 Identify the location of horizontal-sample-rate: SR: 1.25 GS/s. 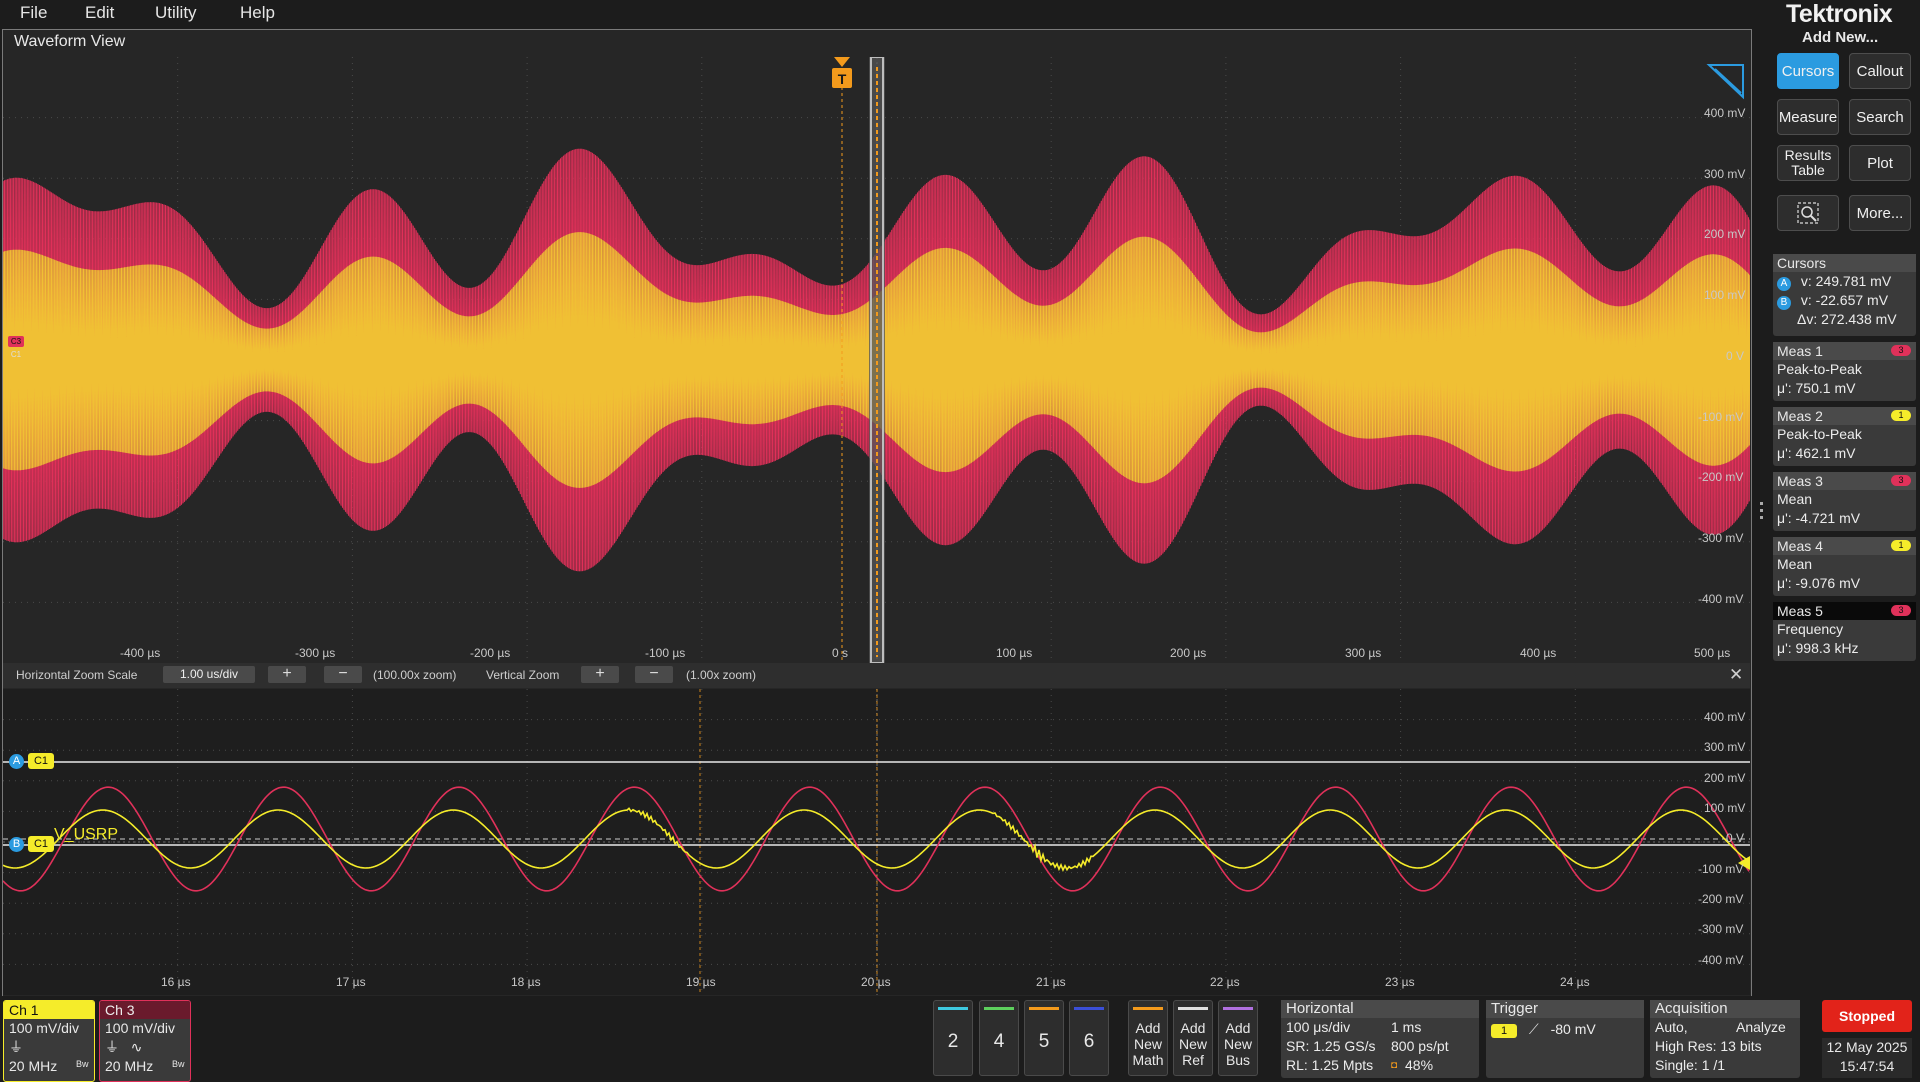
(1331, 1046).